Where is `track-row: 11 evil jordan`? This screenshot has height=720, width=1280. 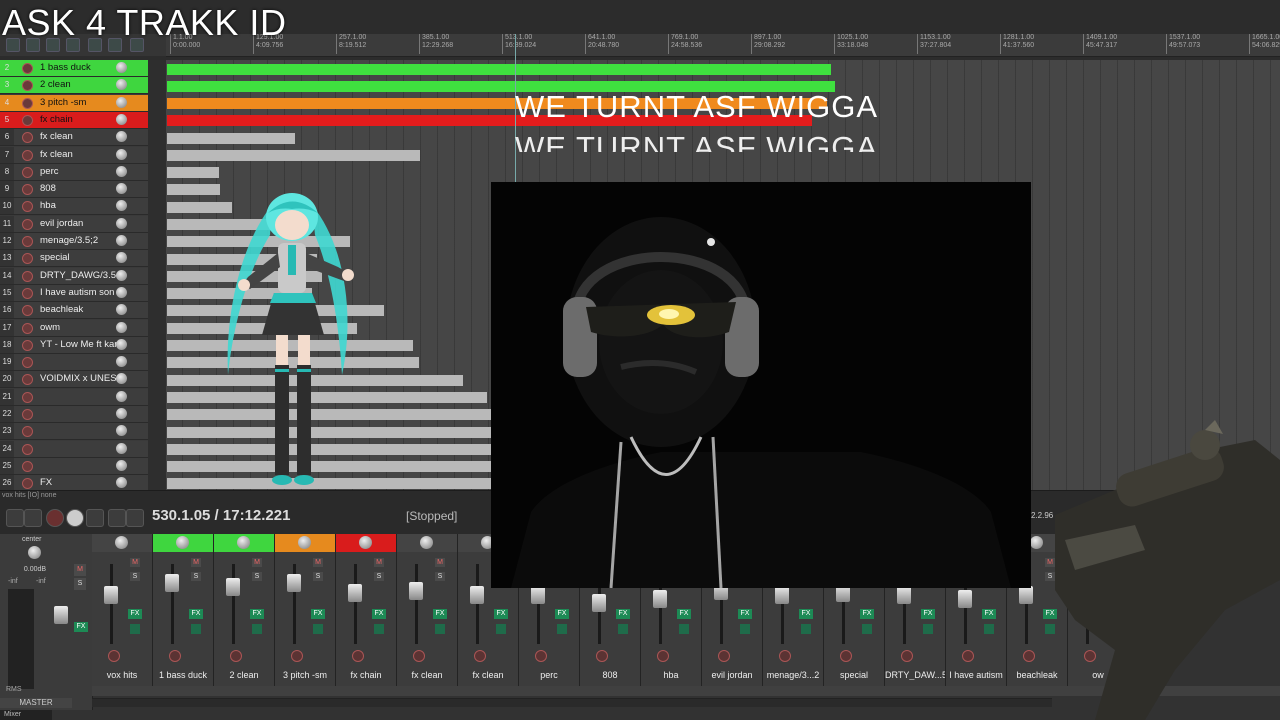
track-row: 11 evil jordan is located at coordinates (74, 224).